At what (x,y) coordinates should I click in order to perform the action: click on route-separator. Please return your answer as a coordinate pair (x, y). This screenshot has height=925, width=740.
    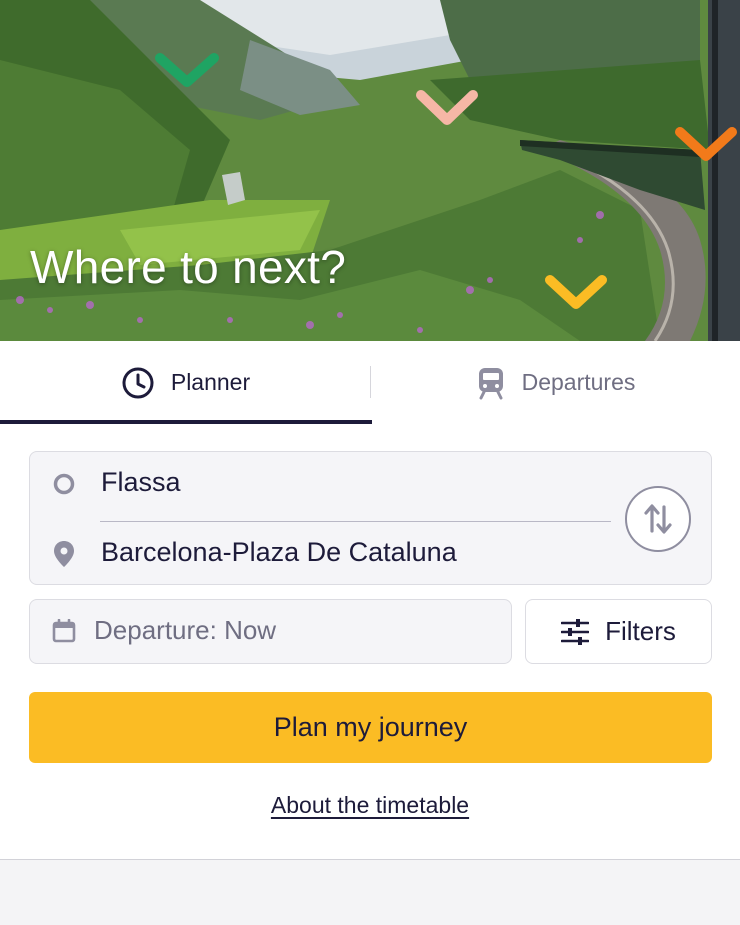
    Looking at the image, I should click on (355, 521).